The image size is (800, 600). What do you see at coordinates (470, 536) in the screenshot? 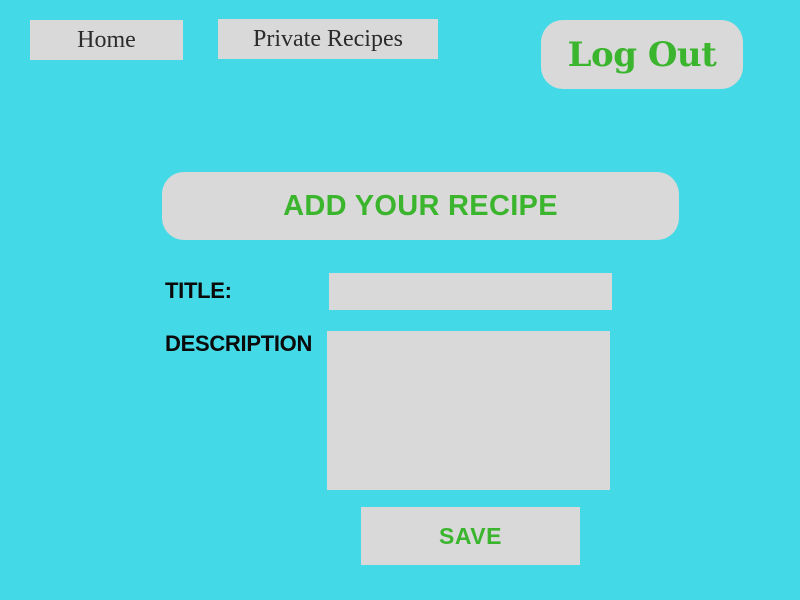
I see `save-button: SAVE` at bounding box center [470, 536].